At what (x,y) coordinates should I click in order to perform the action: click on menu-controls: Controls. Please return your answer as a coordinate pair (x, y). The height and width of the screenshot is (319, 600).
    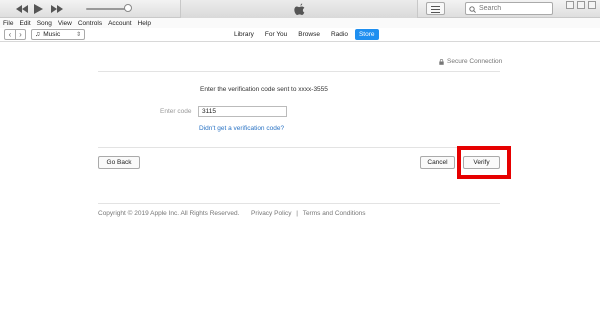
    Looking at the image, I should click on (90, 23).